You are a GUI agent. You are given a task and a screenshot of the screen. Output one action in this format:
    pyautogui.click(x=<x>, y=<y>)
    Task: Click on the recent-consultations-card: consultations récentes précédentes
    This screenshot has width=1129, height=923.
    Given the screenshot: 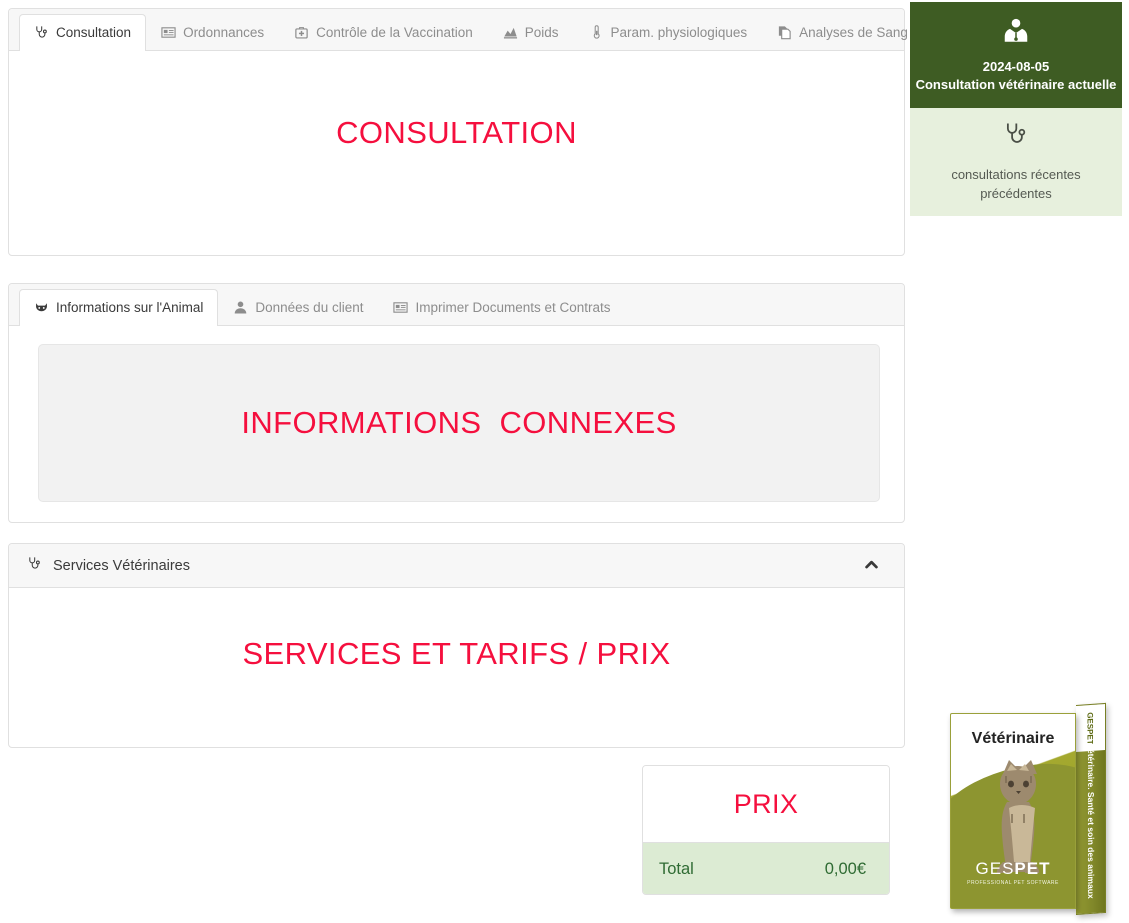 What is the action you would take?
    pyautogui.click(x=1016, y=162)
    